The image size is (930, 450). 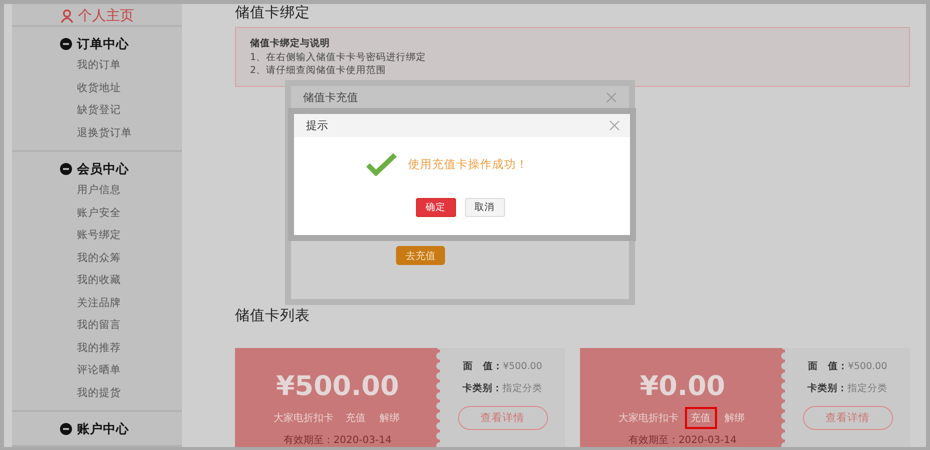 I want to click on sidebar-link: 收货地址, so click(x=99, y=87).